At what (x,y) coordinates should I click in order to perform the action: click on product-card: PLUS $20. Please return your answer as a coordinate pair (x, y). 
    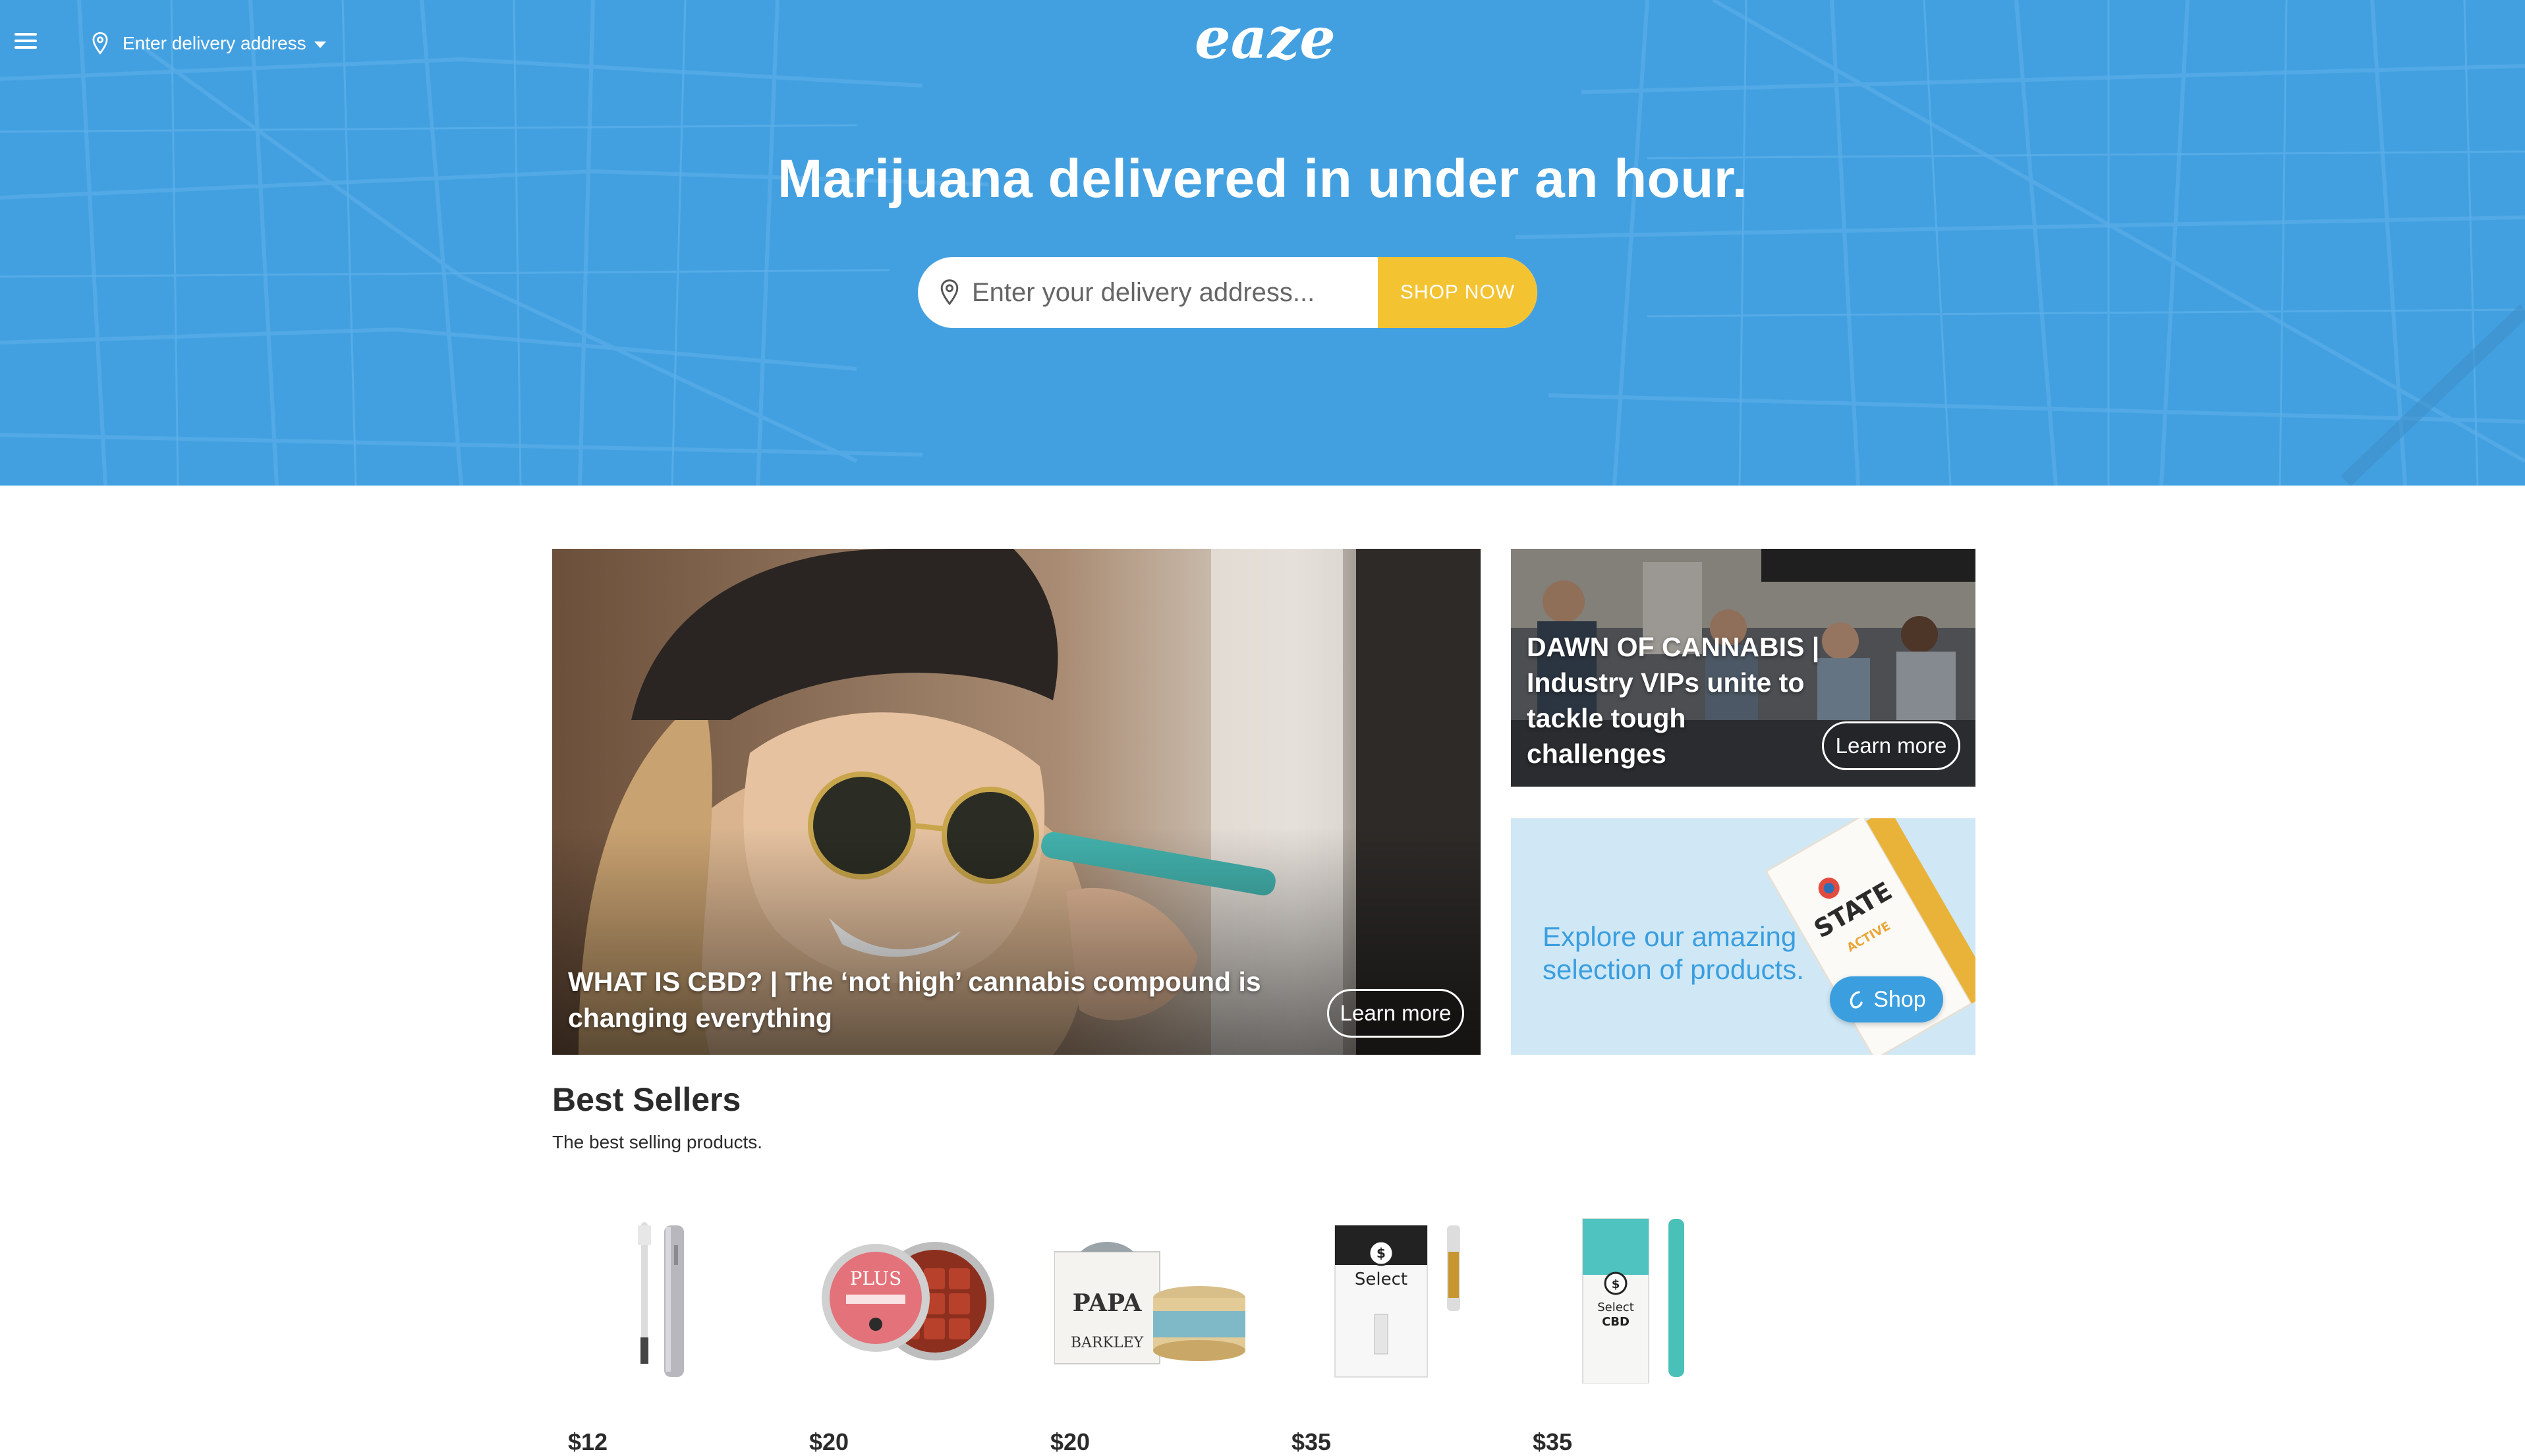
    Looking at the image, I should click on (905, 1327).